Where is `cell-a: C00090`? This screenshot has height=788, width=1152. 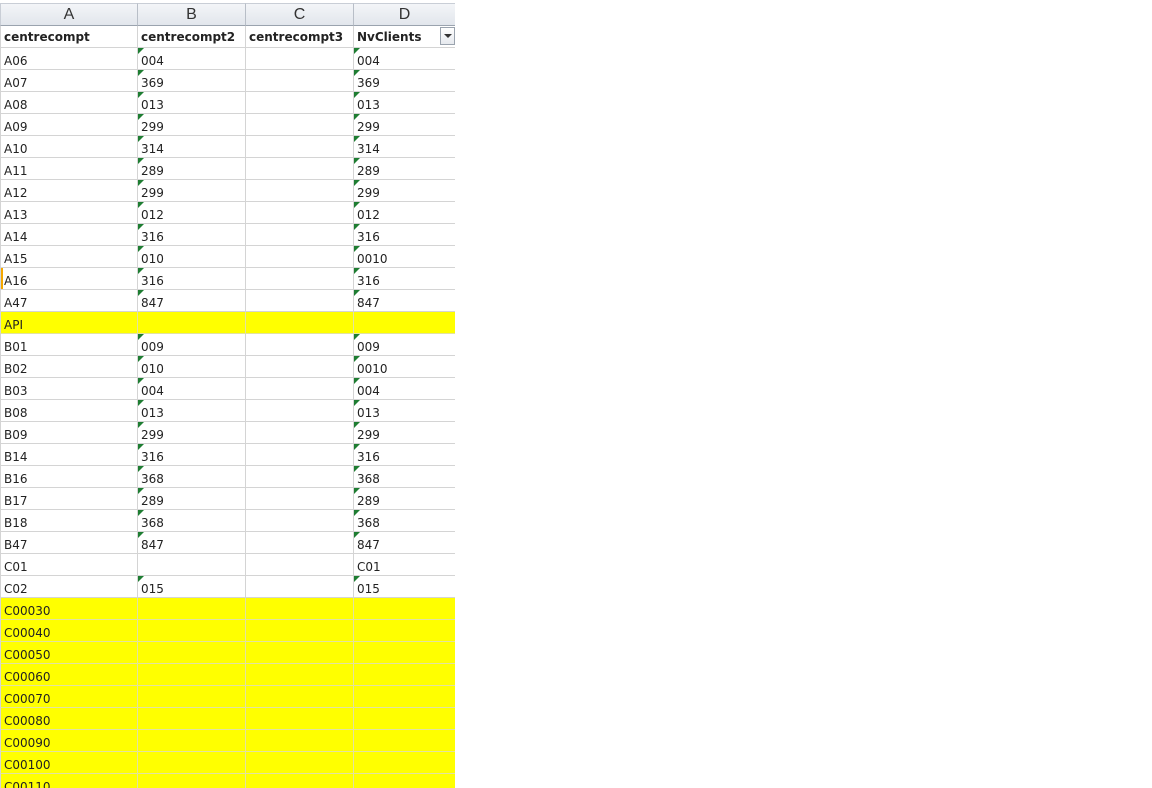
cell-a: C00090 is located at coordinates (69, 741).